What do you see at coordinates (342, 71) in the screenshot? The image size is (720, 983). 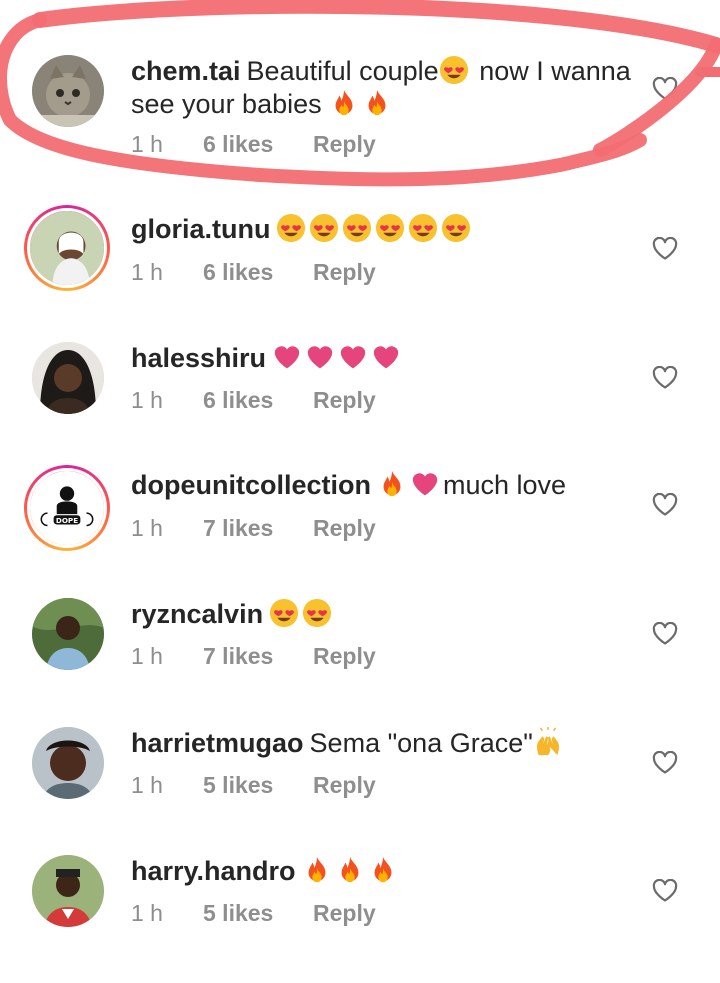 I see `comment-body: Beautiful couple` at bounding box center [342, 71].